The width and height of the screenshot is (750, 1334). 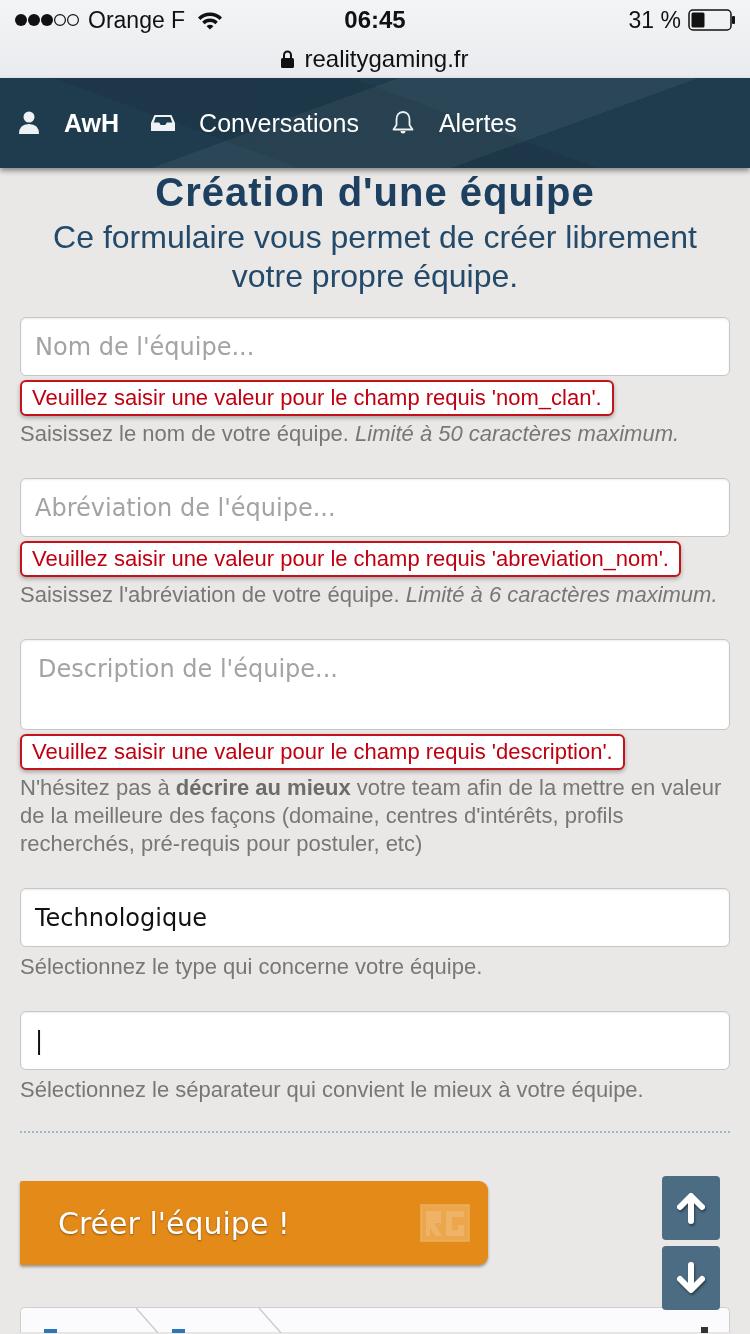 What do you see at coordinates (350, 434) in the screenshot?
I see `field-hint: Saisissez le nom de votre équipe. Limité à 50 caractères maximum.` at bounding box center [350, 434].